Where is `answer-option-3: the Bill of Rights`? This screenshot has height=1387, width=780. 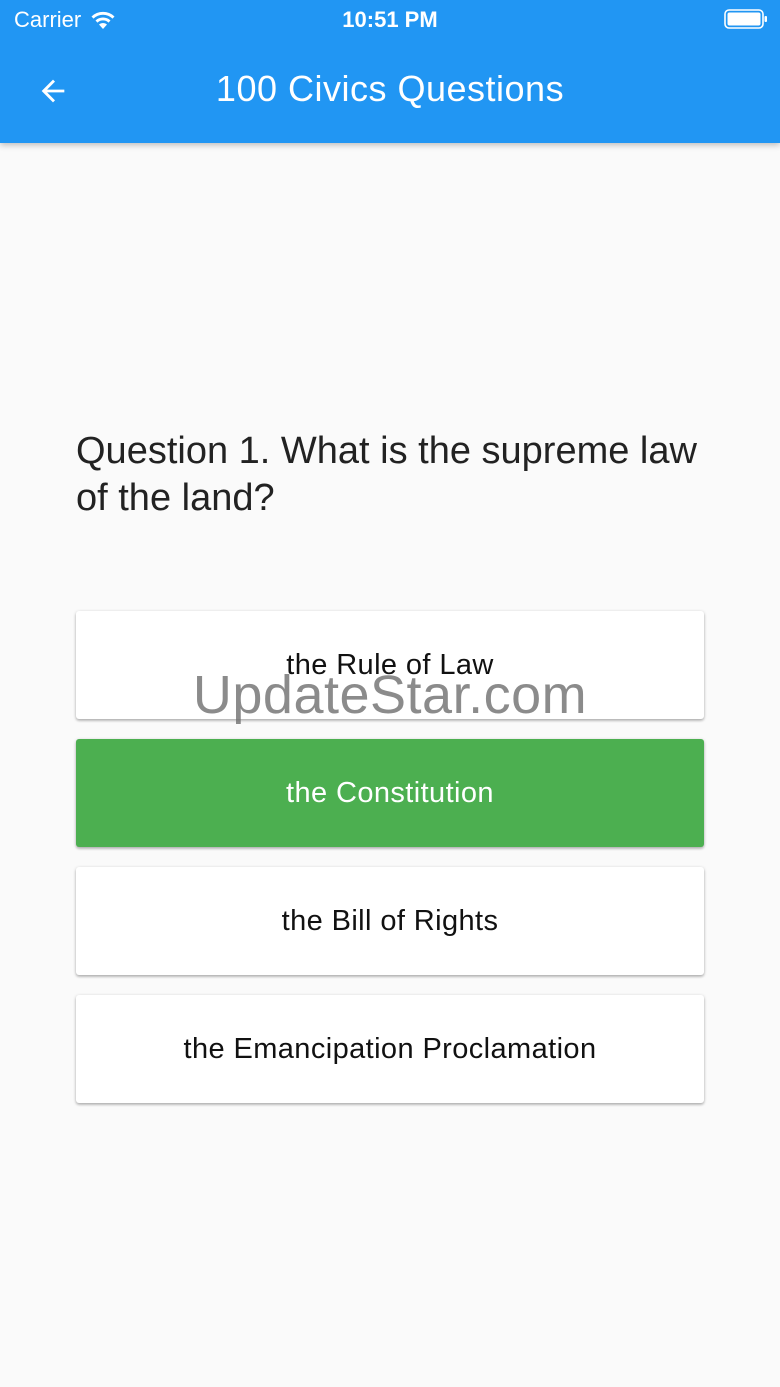
answer-option-3: the Bill of Rights is located at coordinates (390, 921).